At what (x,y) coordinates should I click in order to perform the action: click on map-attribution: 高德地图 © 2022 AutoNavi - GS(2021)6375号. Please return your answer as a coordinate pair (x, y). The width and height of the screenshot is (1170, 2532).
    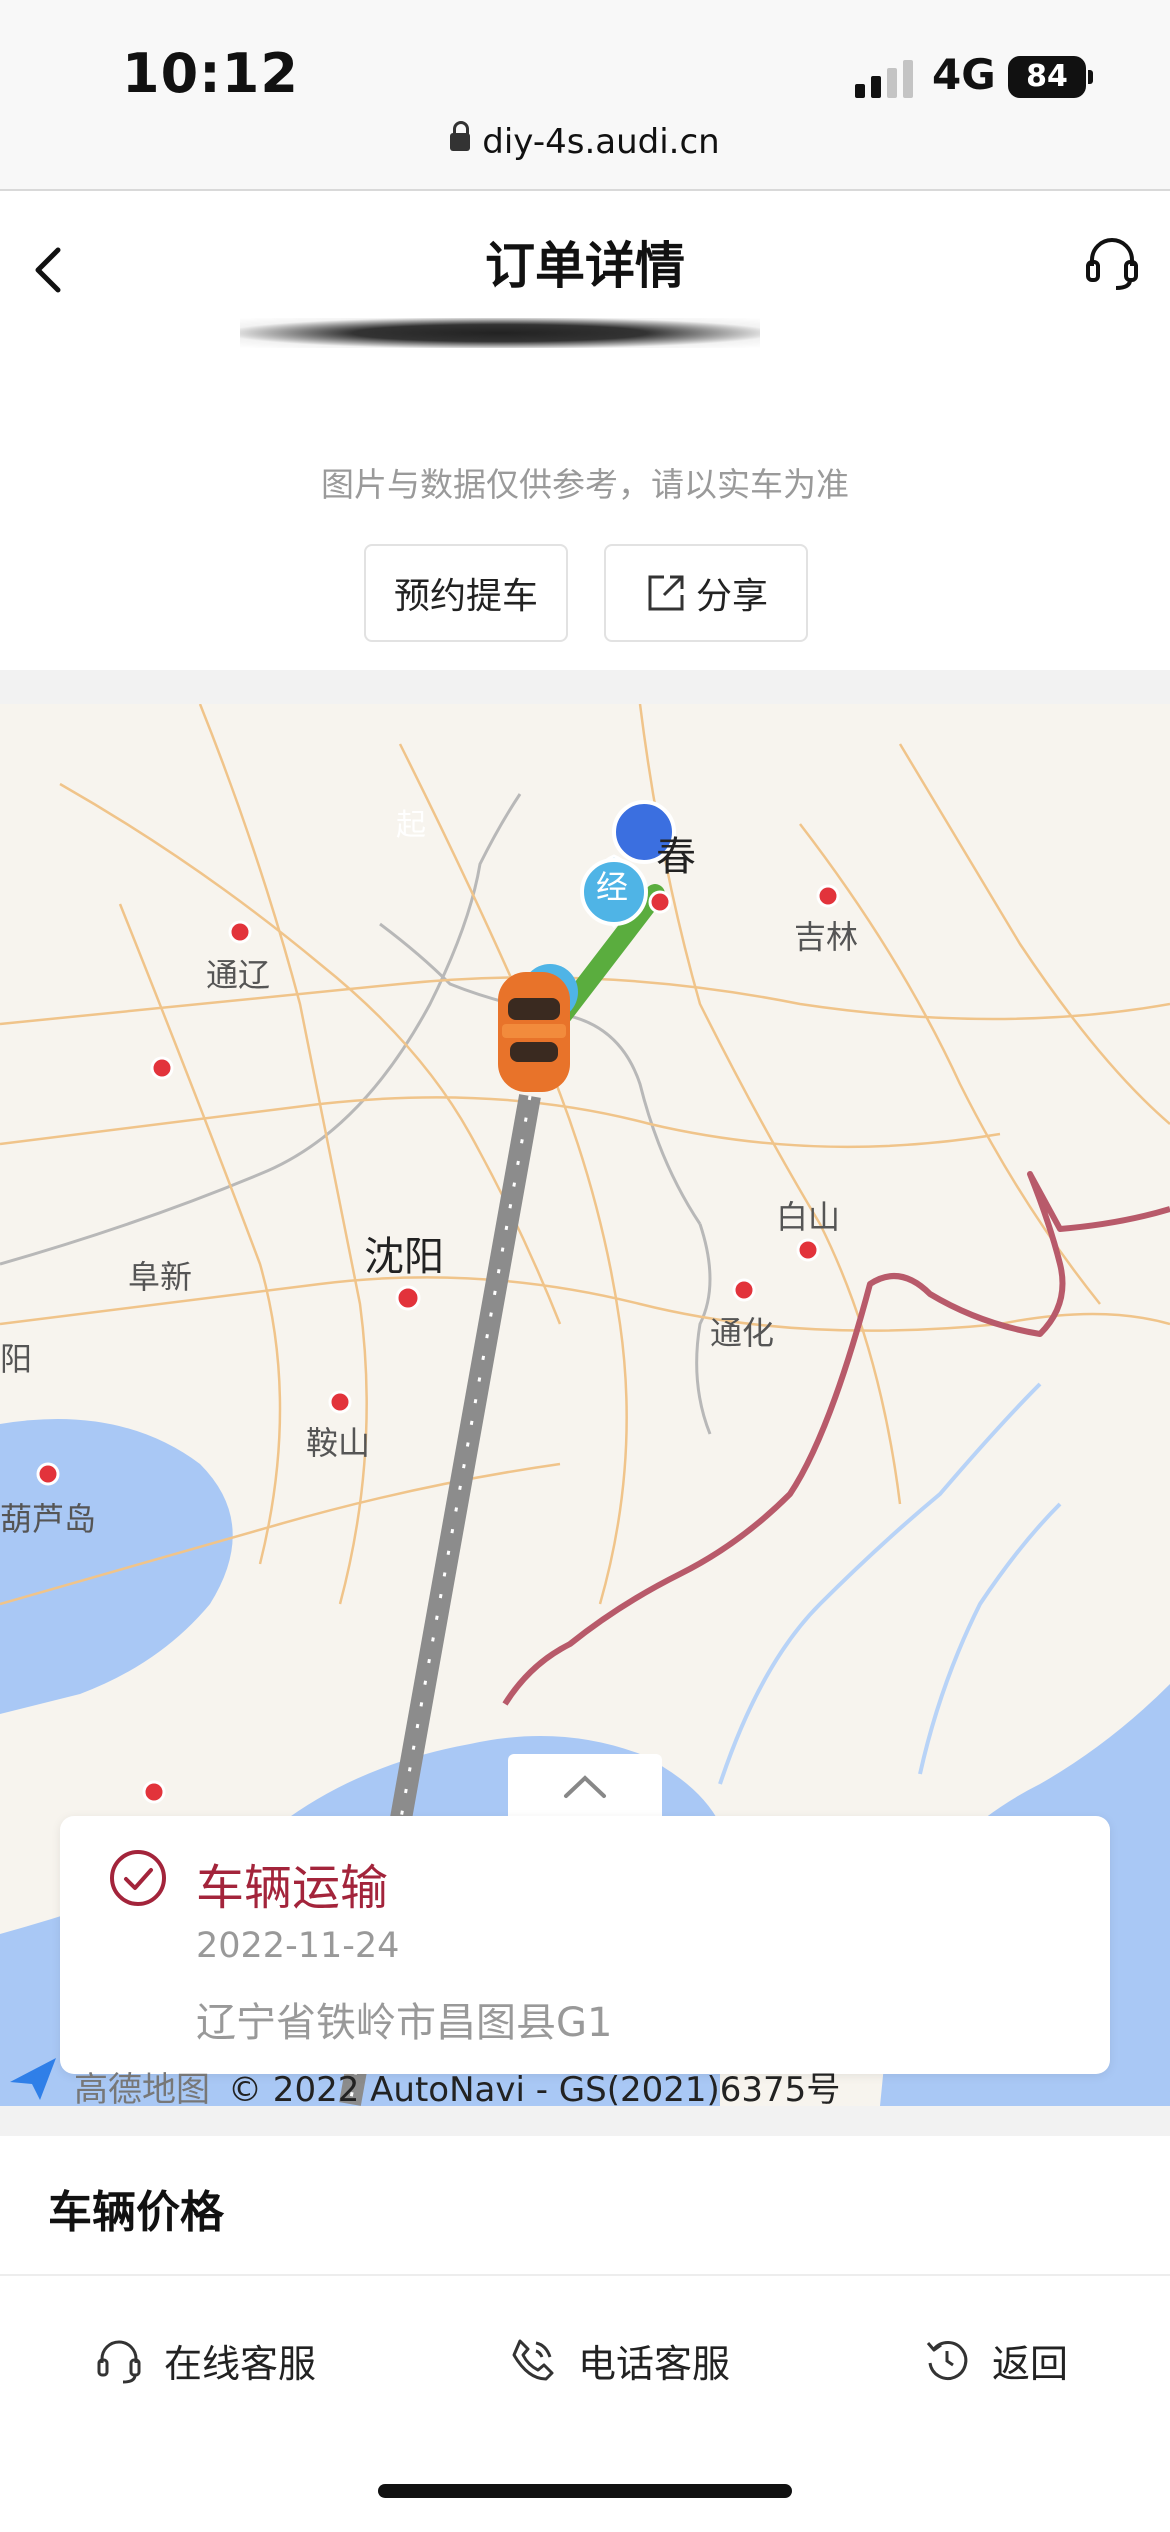
    Looking at the image, I should click on (585, 2086).